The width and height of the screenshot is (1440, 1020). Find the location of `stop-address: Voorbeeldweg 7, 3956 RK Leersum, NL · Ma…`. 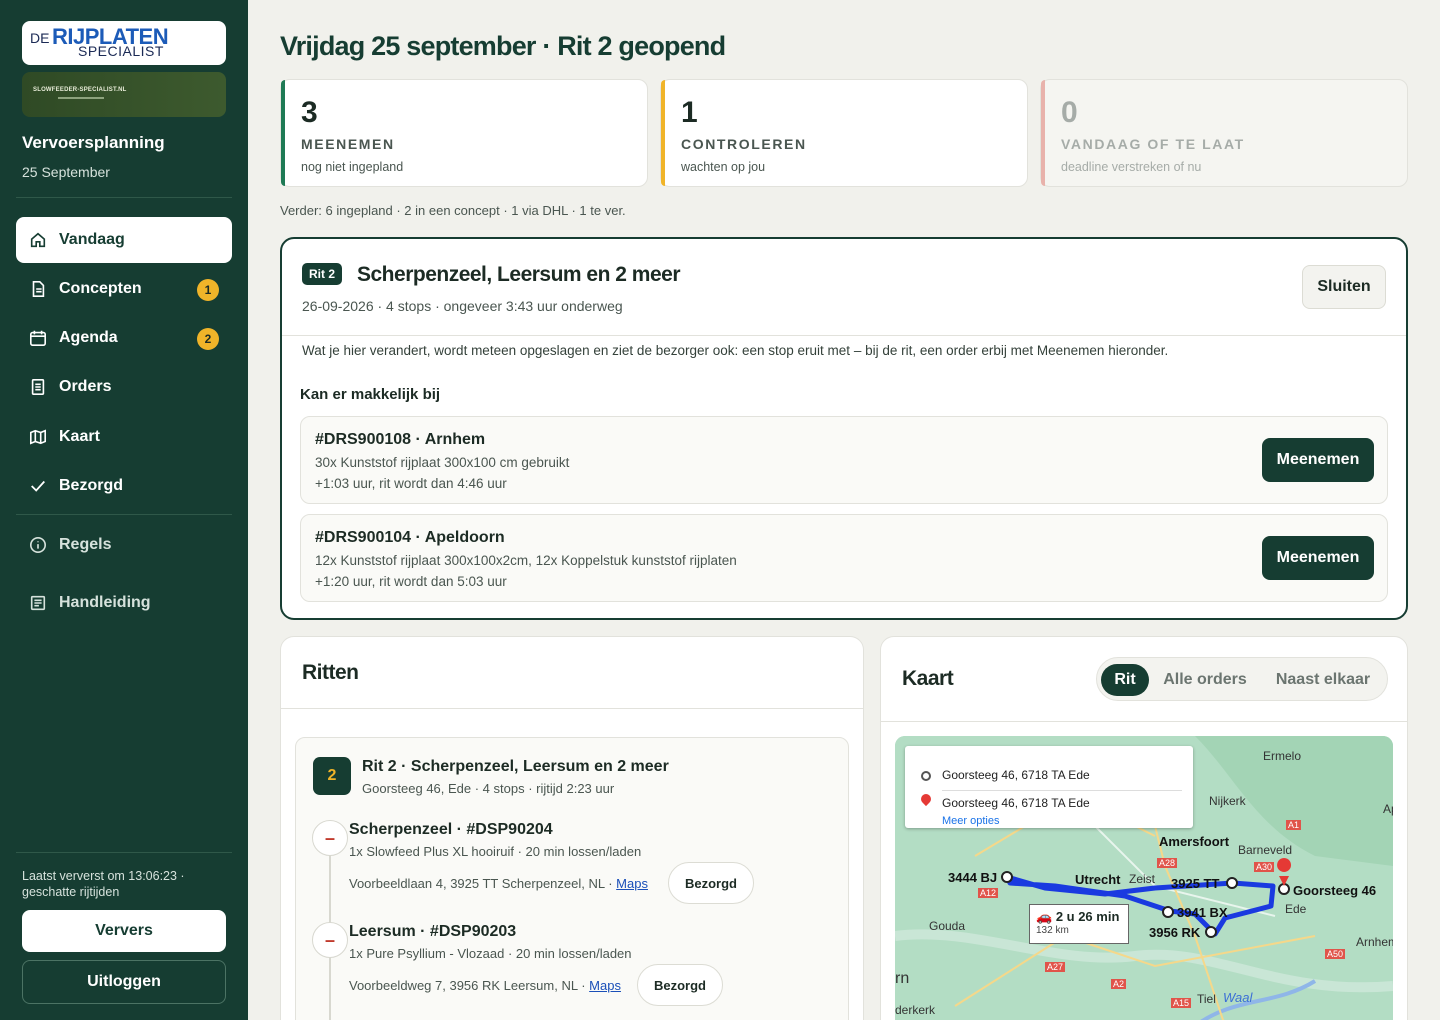

stop-address: Voorbeeldweg 7, 3956 RK Leersum, NL · Ma… is located at coordinates (485, 985).